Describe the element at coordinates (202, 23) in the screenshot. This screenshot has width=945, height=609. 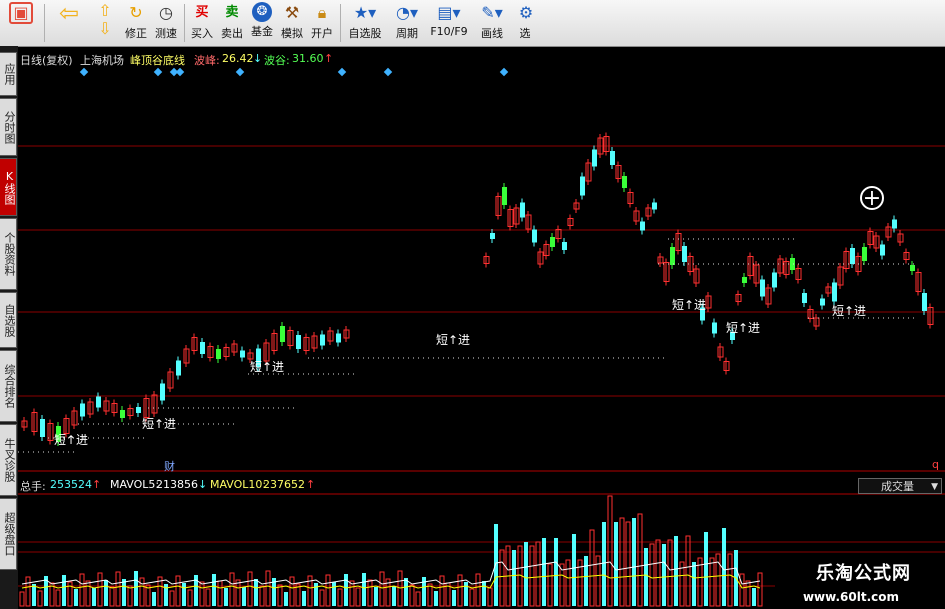
I see `buy-button: 买 买入` at that location.